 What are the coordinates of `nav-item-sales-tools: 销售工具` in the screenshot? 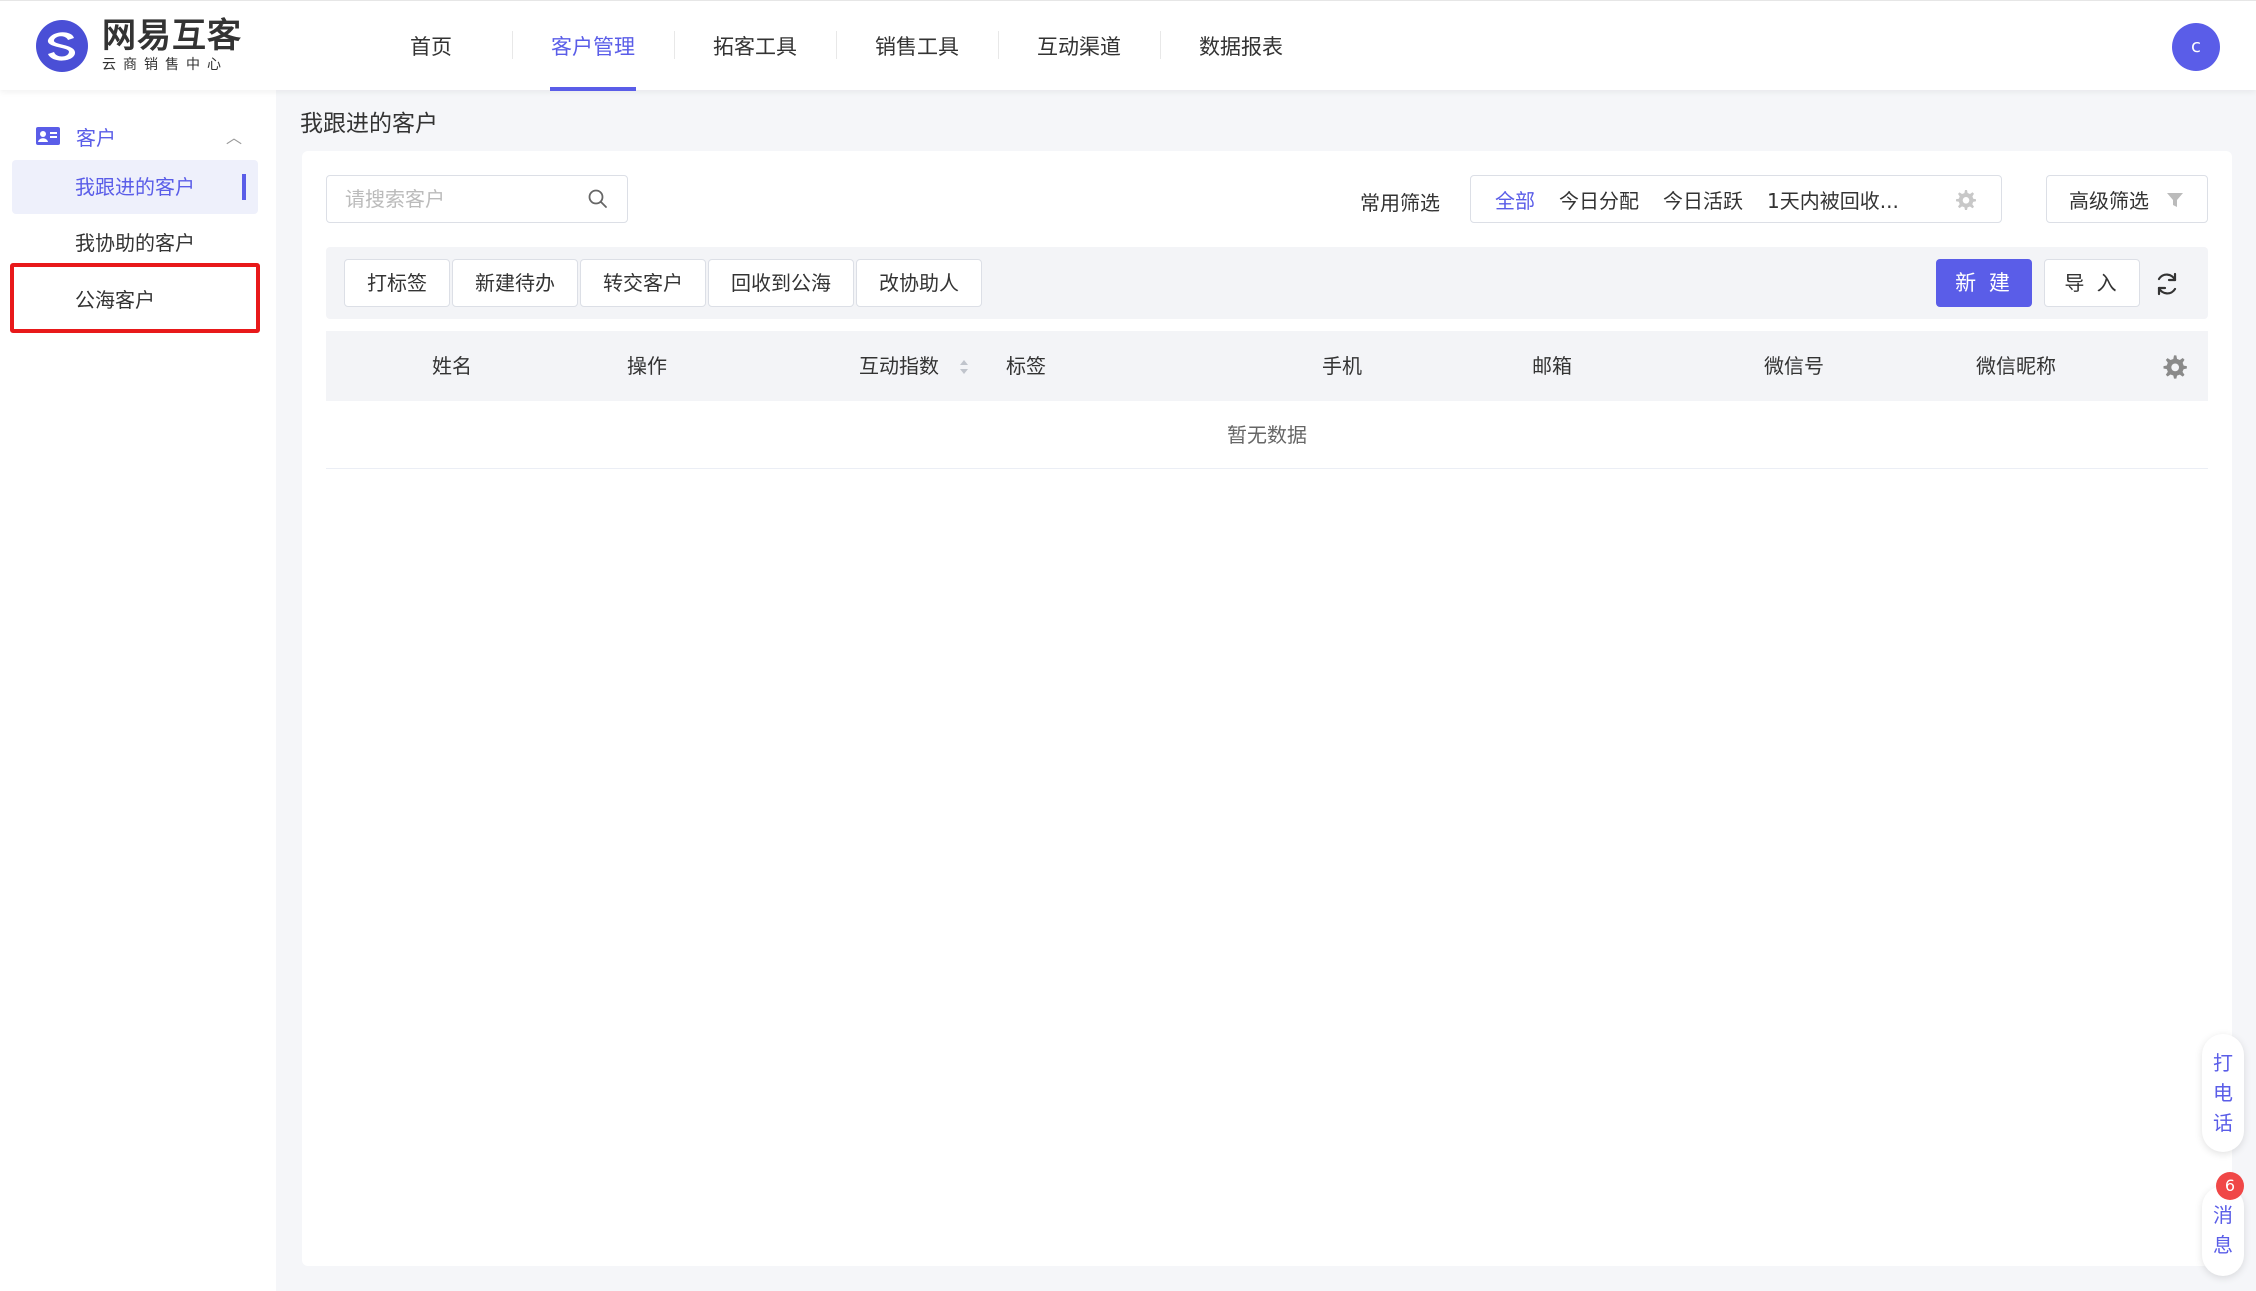 It's located at (917, 46).